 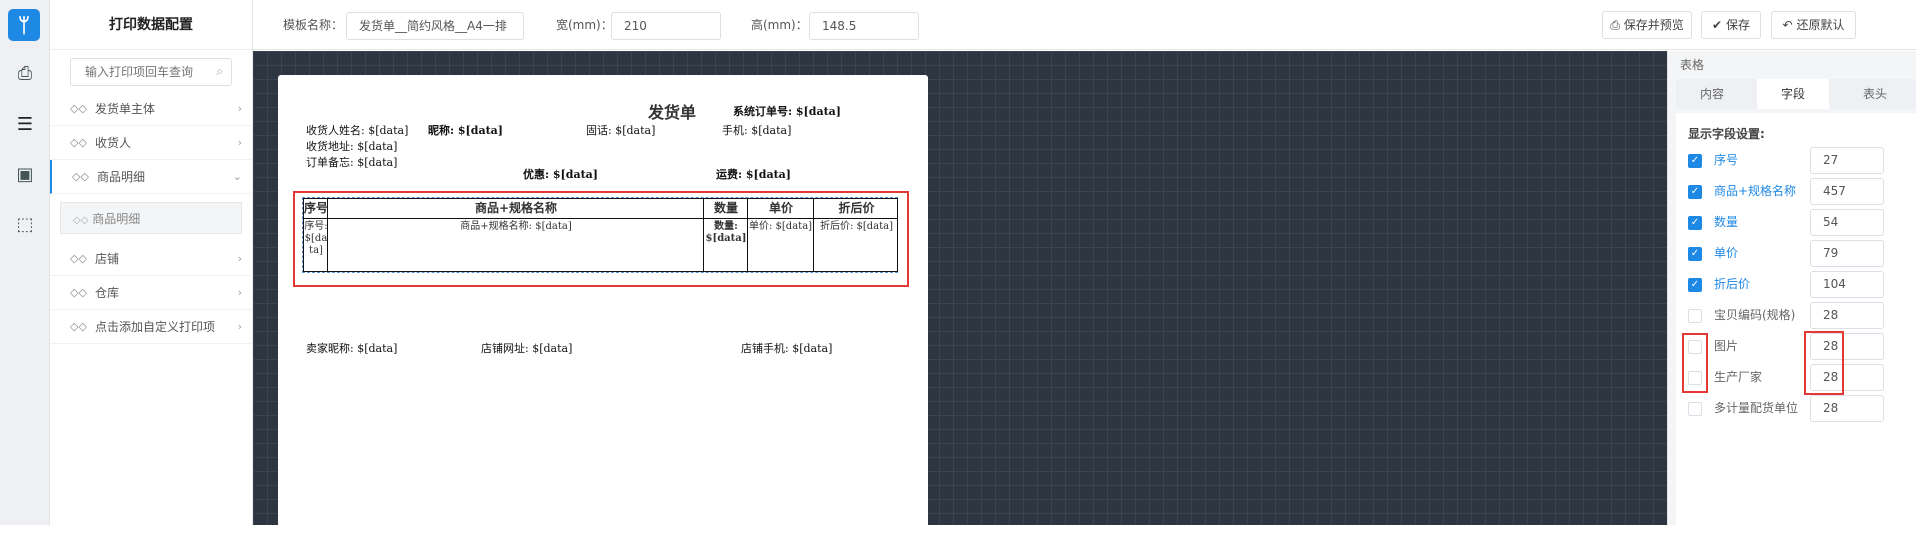 What do you see at coordinates (25, 125) in the screenshot?
I see `list-icon: ☰` at bounding box center [25, 125].